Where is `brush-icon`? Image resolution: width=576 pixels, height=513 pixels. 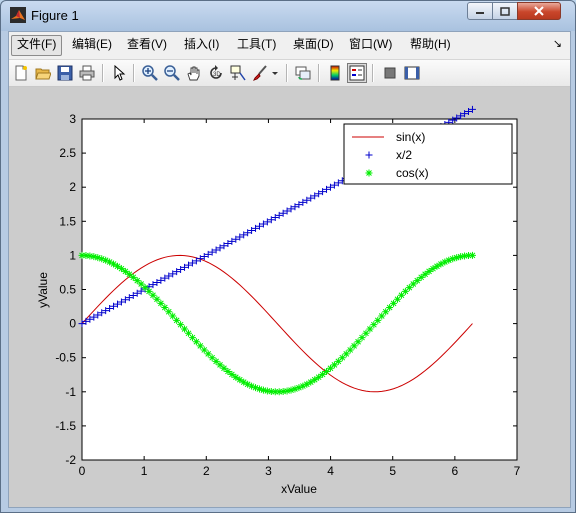
brush-icon is located at coordinates (260, 73).